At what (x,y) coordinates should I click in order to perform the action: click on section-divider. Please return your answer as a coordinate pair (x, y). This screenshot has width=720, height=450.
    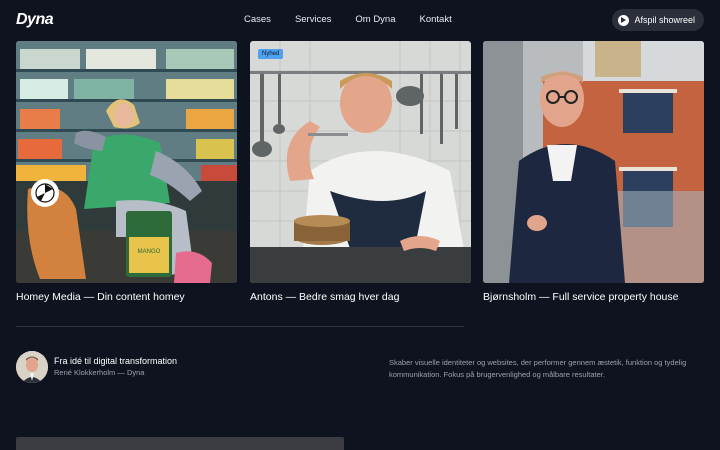
    Looking at the image, I should click on (240, 326).